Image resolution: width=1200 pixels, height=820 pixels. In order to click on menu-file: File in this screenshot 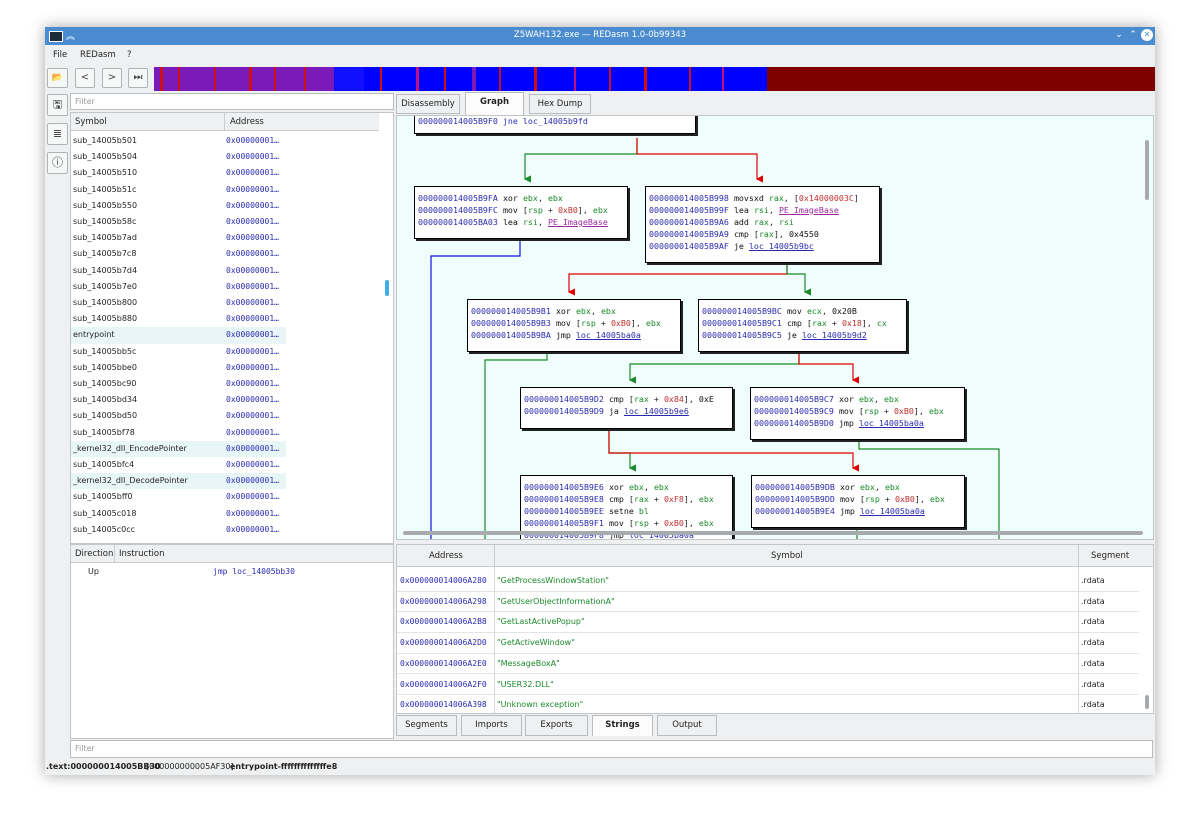, I will do `click(60, 55)`.